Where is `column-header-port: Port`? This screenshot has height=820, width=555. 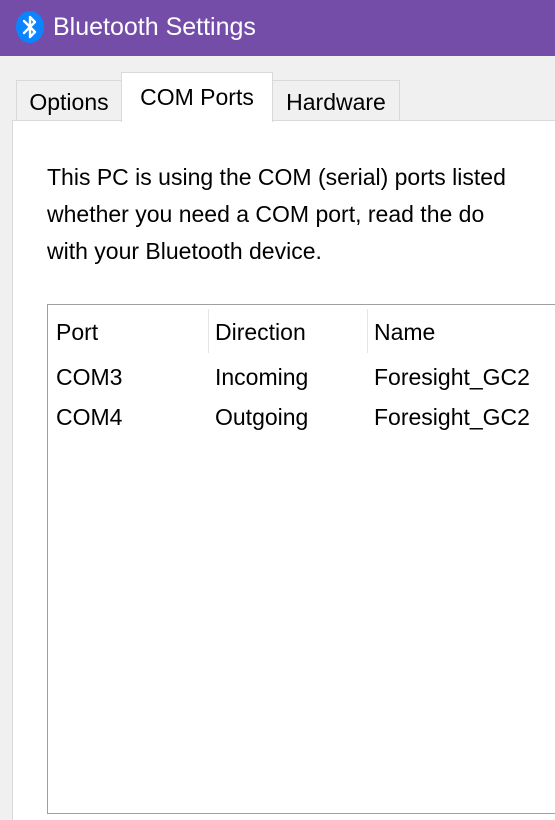 column-header-port: Port is located at coordinates (77, 330).